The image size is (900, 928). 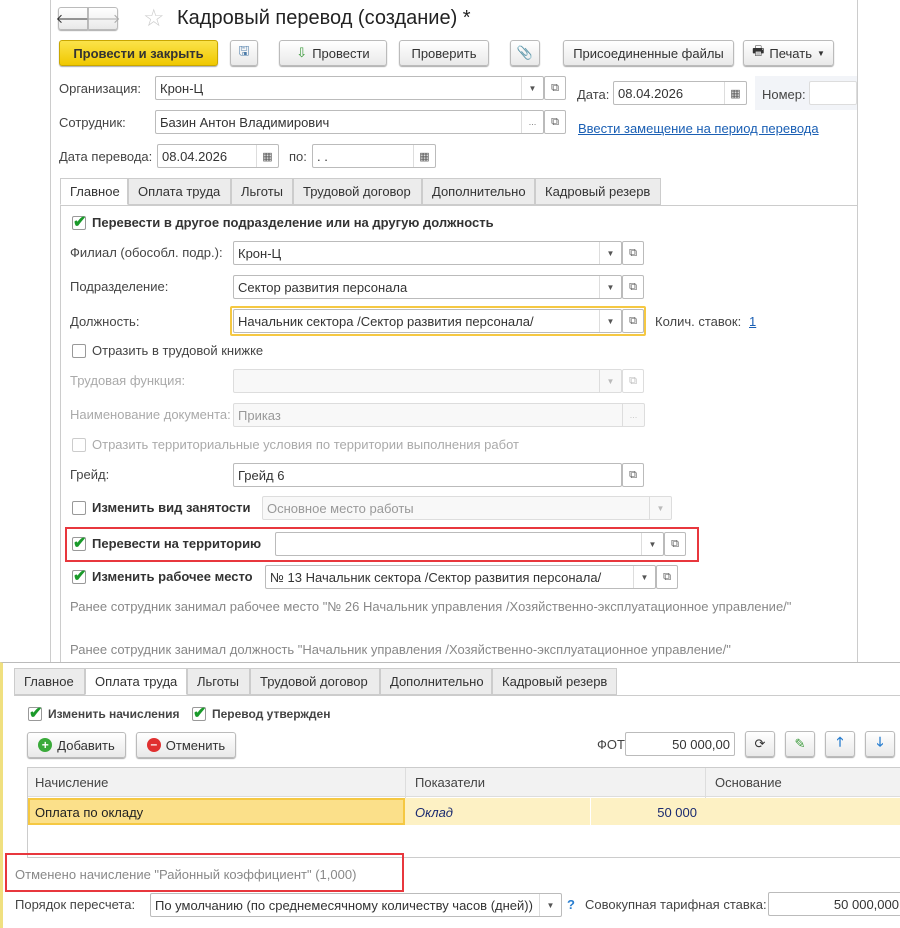 I want to click on attach-button: 📎, so click(x=525, y=53).